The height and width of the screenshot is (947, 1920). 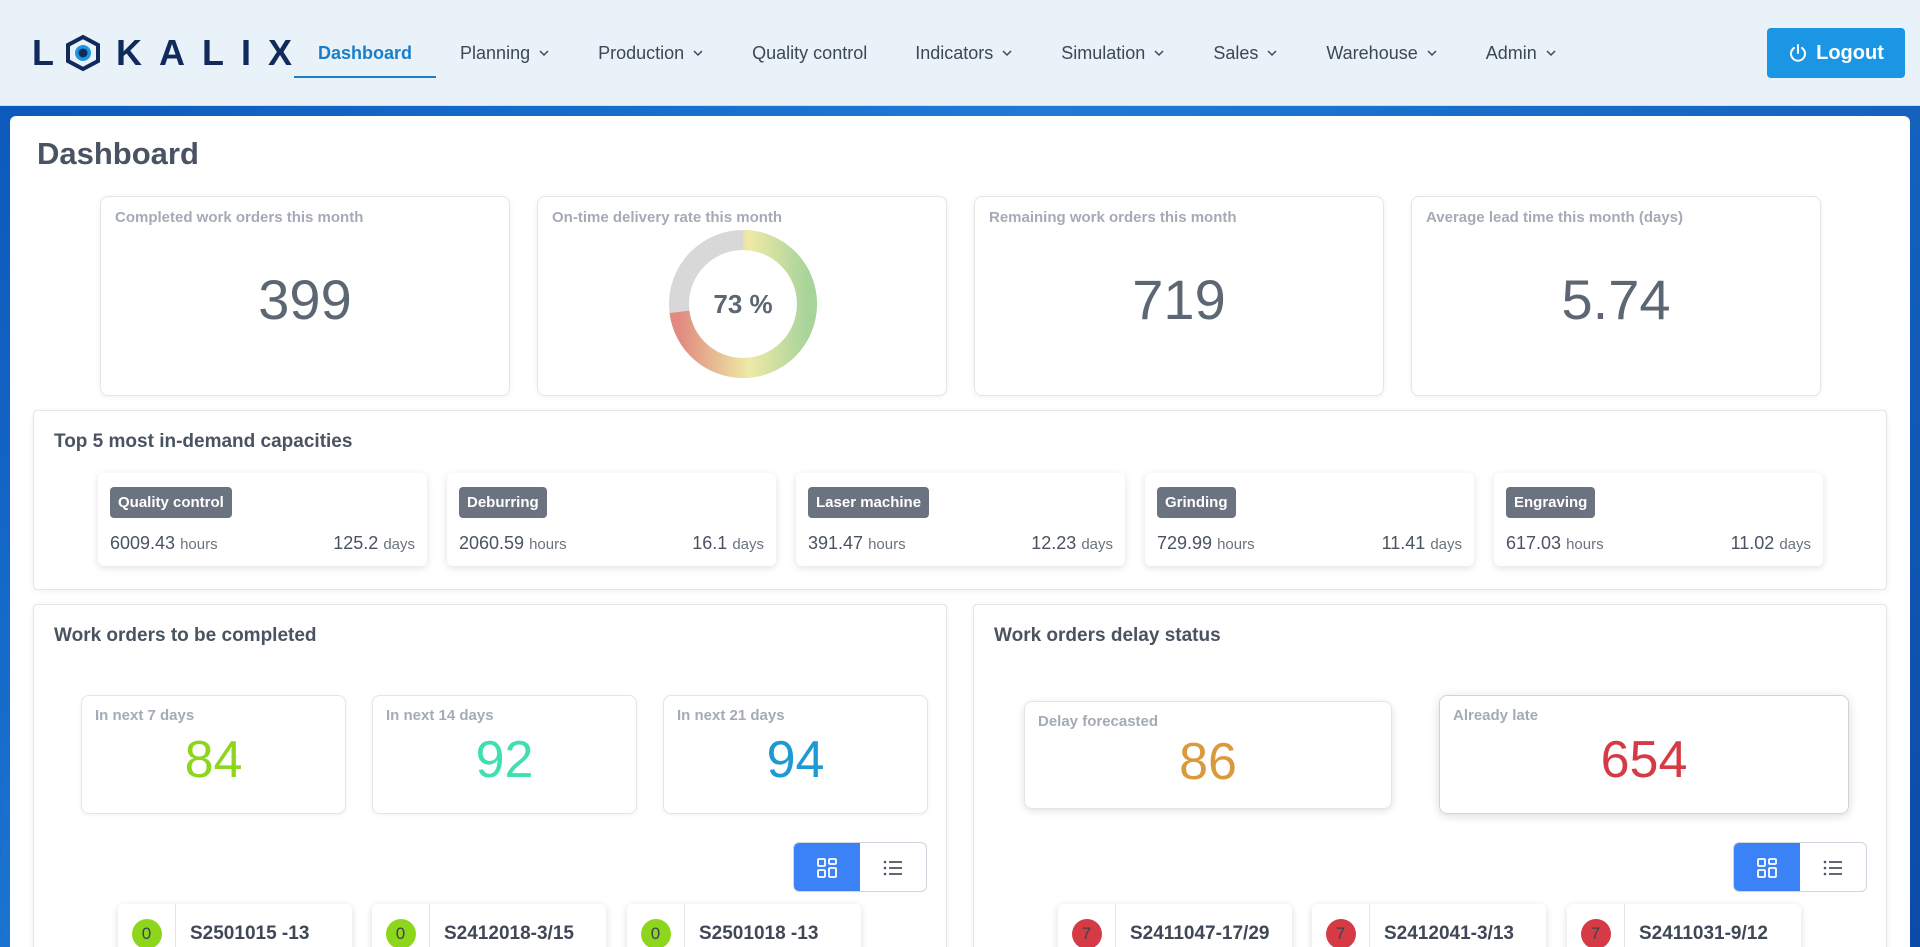 What do you see at coordinates (1449, 933) in the screenshot?
I see `wo-id: S2412041-3/13` at bounding box center [1449, 933].